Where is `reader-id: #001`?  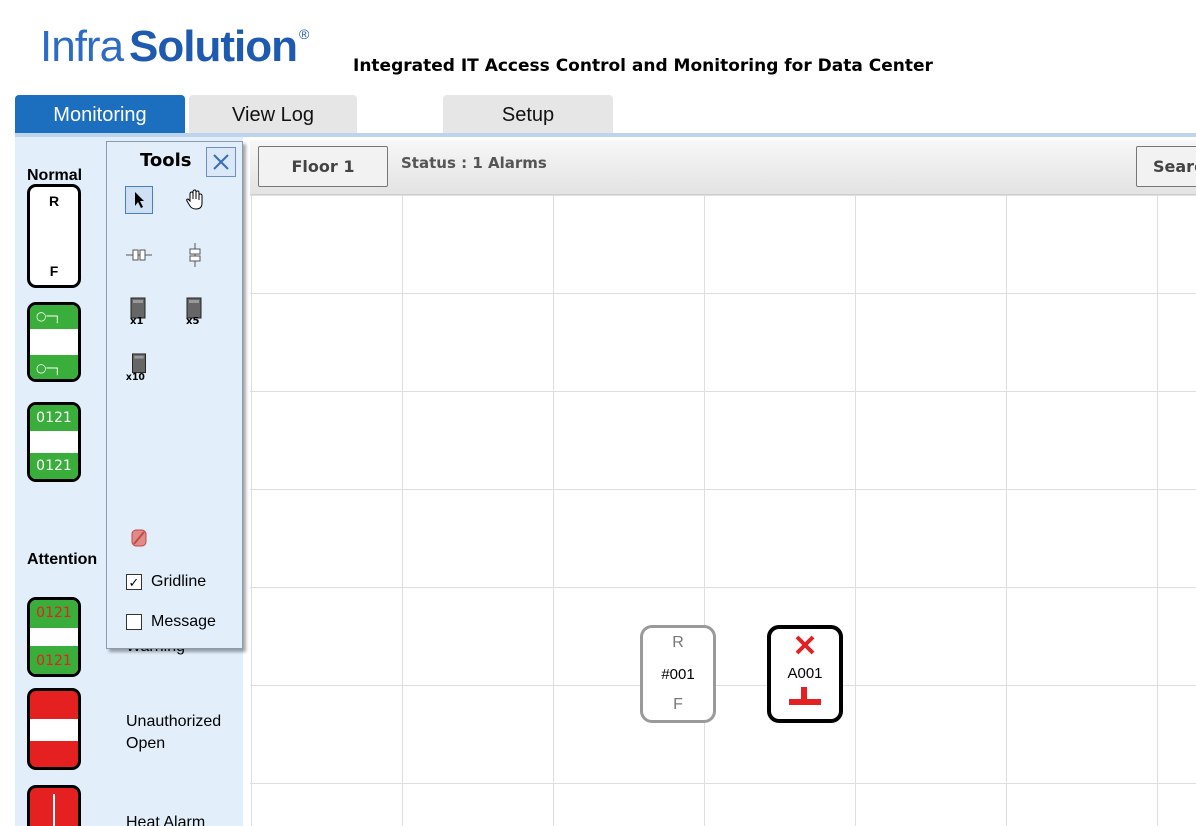
reader-id: #001 is located at coordinates (678, 674).